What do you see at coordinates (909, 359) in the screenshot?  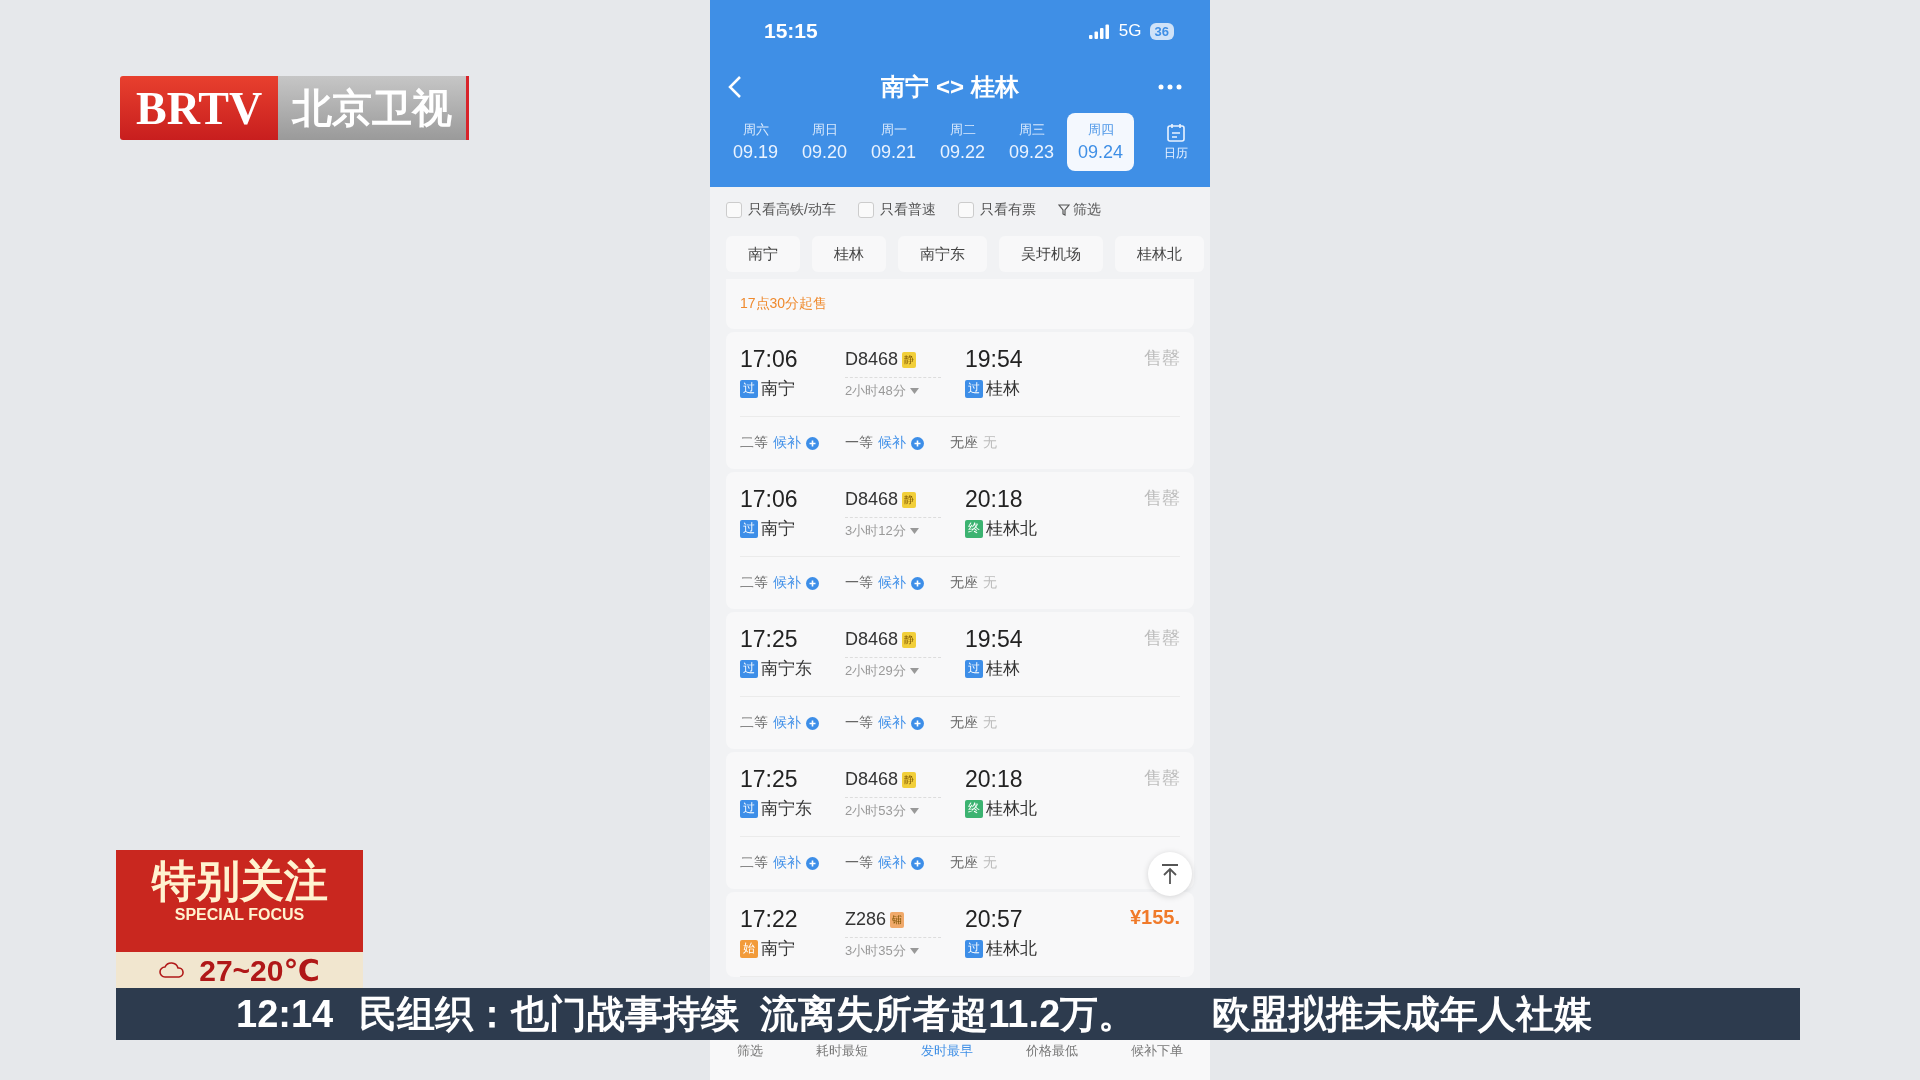 I see `train-badge: 静` at bounding box center [909, 359].